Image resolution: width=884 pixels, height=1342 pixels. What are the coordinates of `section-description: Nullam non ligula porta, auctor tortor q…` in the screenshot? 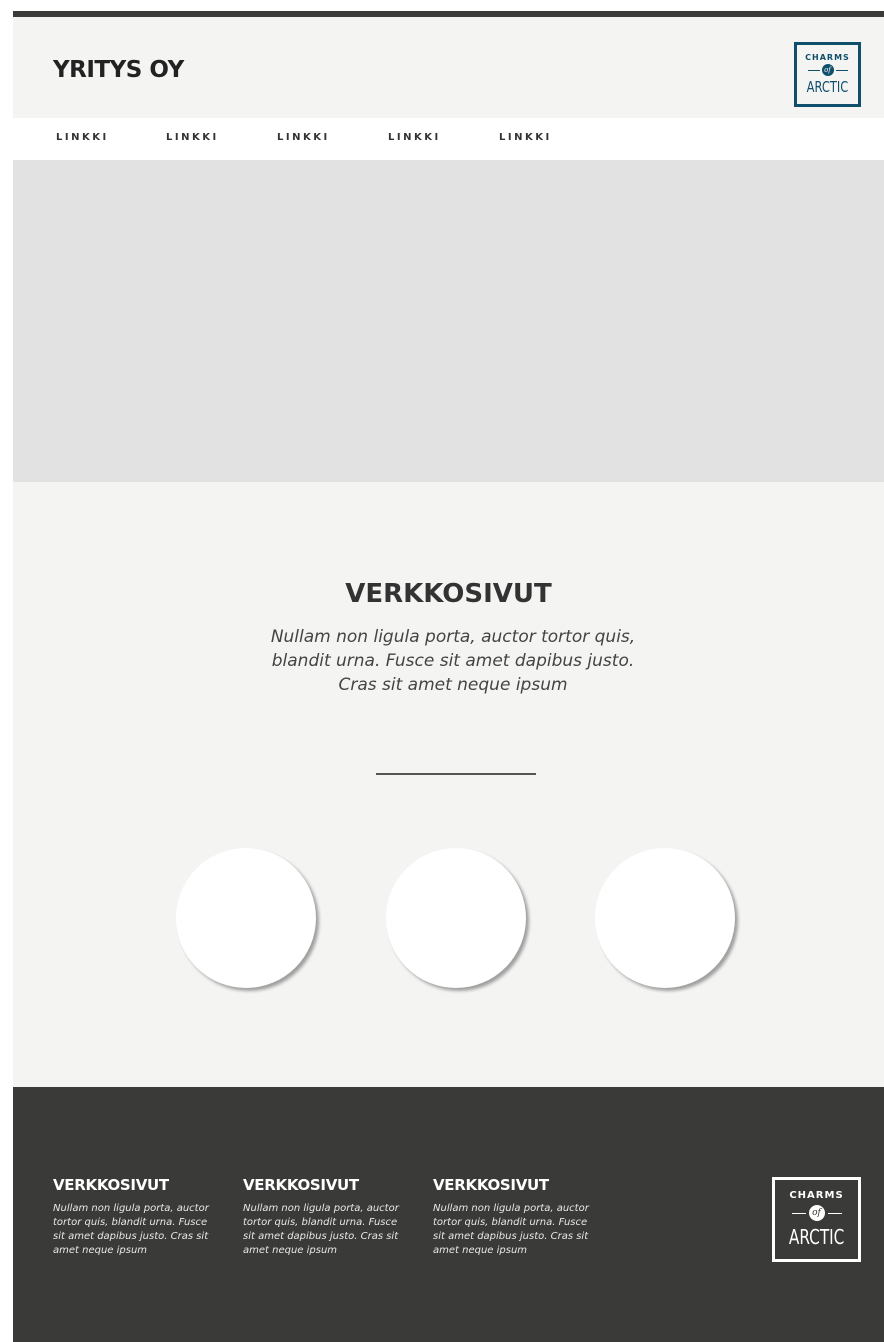 It's located at (453, 661).